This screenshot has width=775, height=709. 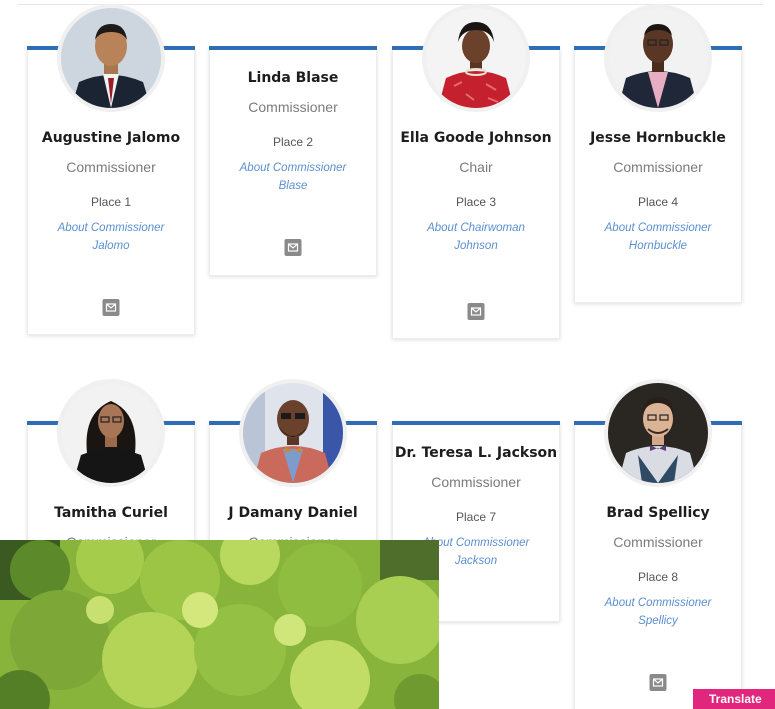 What do you see at coordinates (476, 202) in the screenshot?
I see `commissioner-place: Place 3` at bounding box center [476, 202].